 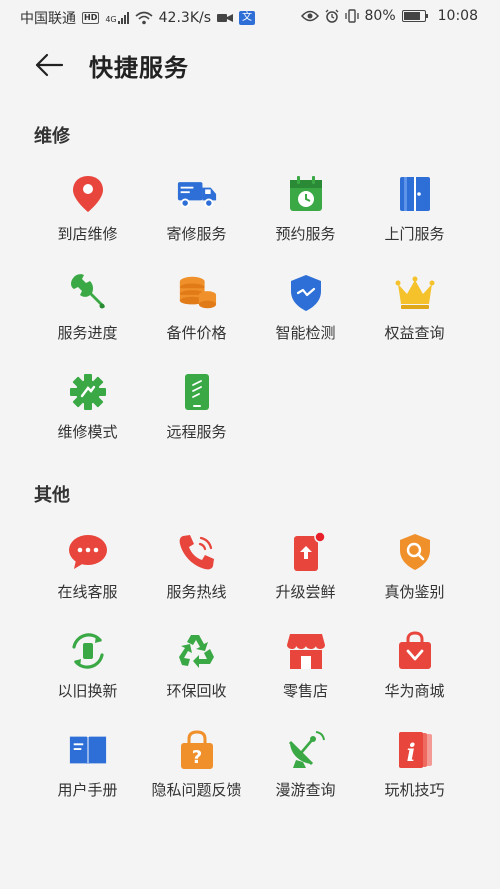 I want to click on service-item-remote: 远程服务, so click(x=196, y=413).